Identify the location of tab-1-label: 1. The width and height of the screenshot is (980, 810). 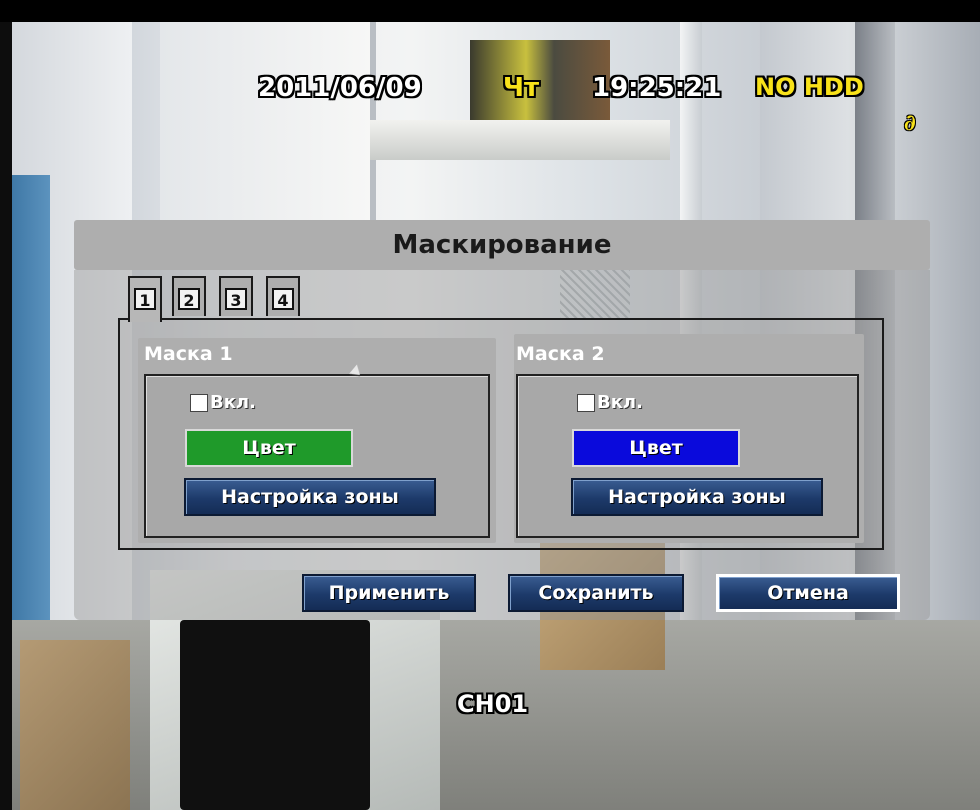
(145, 299).